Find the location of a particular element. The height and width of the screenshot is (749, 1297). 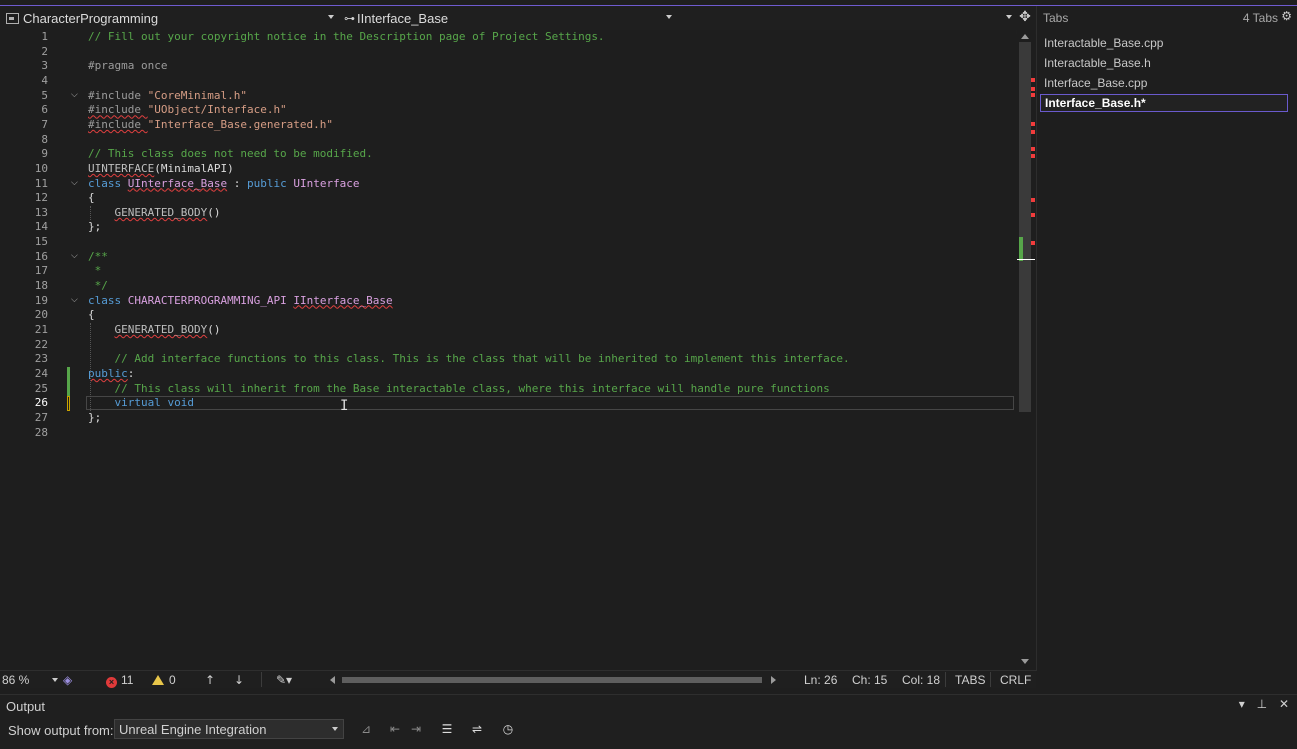

next-message-icon: ⇥ is located at coordinates (416, 729).